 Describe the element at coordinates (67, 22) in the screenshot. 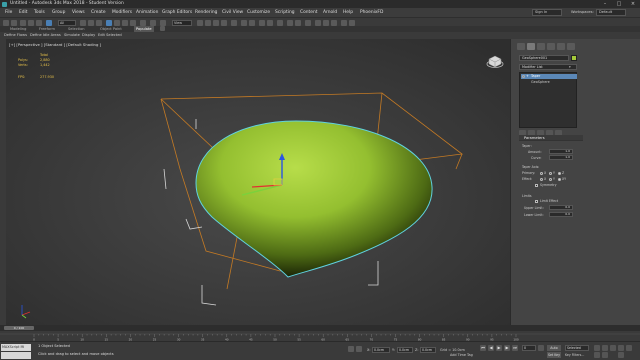

I see `selection-filter-dropdown: All` at that location.